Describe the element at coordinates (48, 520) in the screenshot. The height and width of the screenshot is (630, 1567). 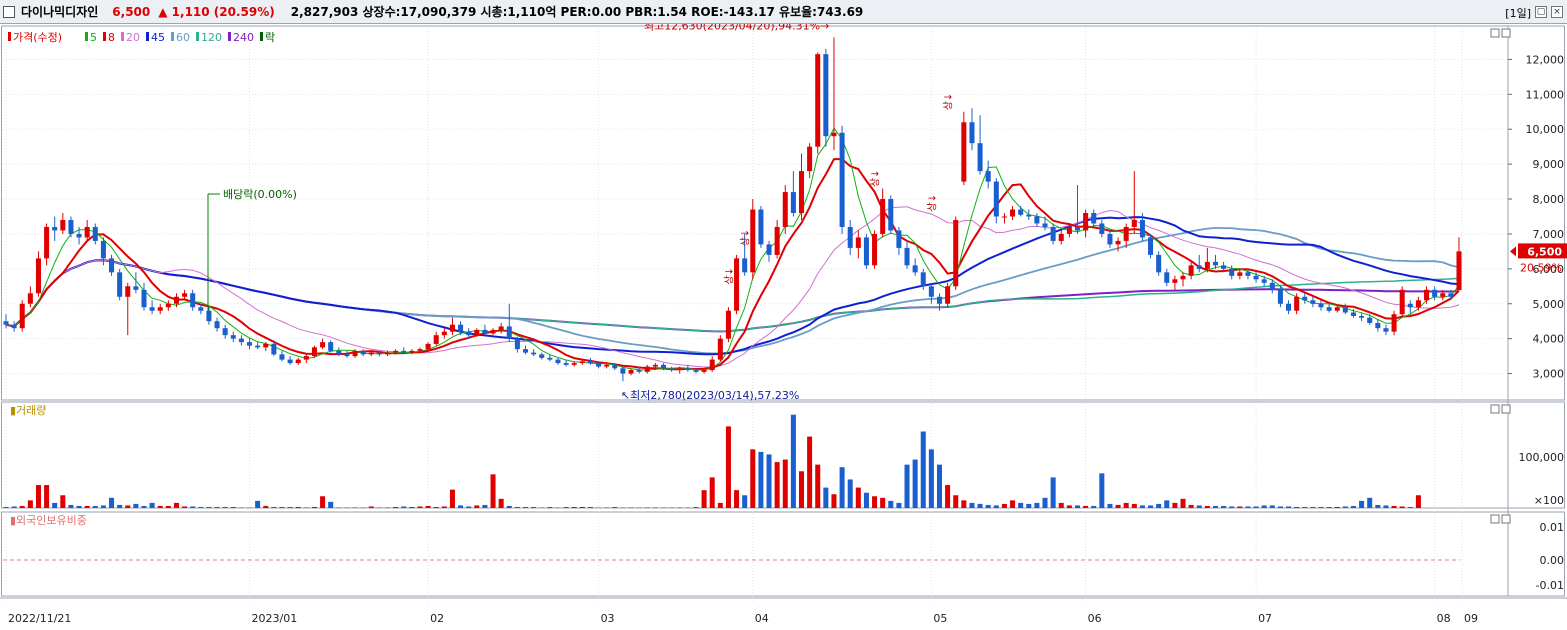
I see `foreign-panel-title: ▮외국인보유비중` at that location.